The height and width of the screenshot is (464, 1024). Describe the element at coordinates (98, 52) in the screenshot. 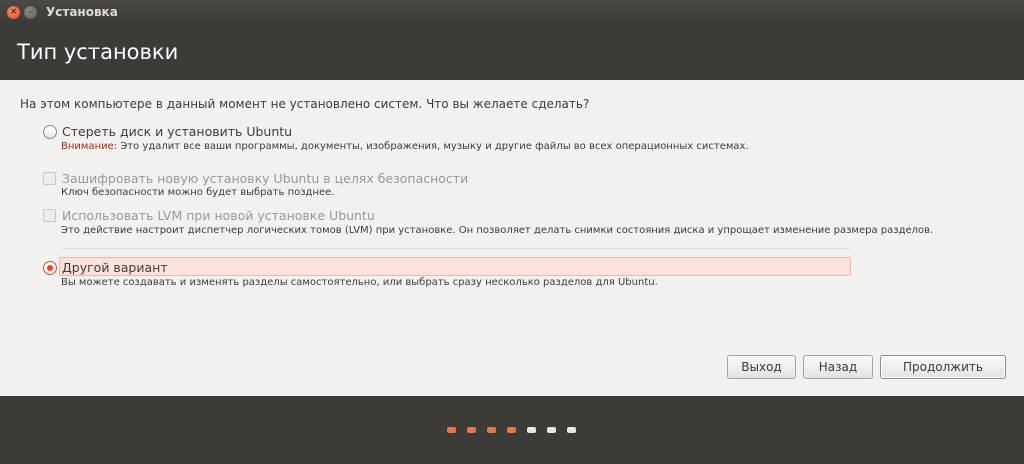

I see `page-title: Тип установки` at that location.